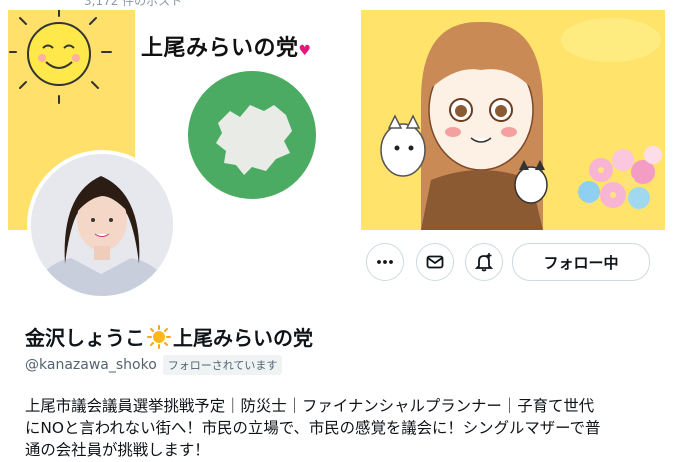 The image size is (674, 462). What do you see at coordinates (220, 48) in the screenshot?
I see `party-logo-text: 上尾みらいの党` at bounding box center [220, 48].